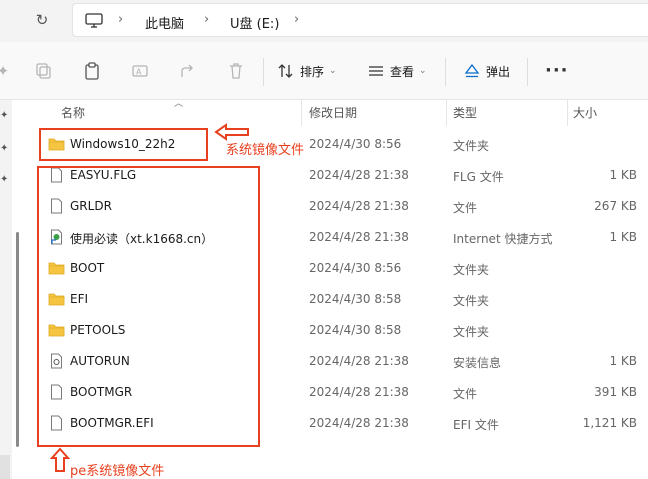 The height and width of the screenshot is (479, 648). I want to click on sort-ascending-icon: ︿, so click(179, 104).